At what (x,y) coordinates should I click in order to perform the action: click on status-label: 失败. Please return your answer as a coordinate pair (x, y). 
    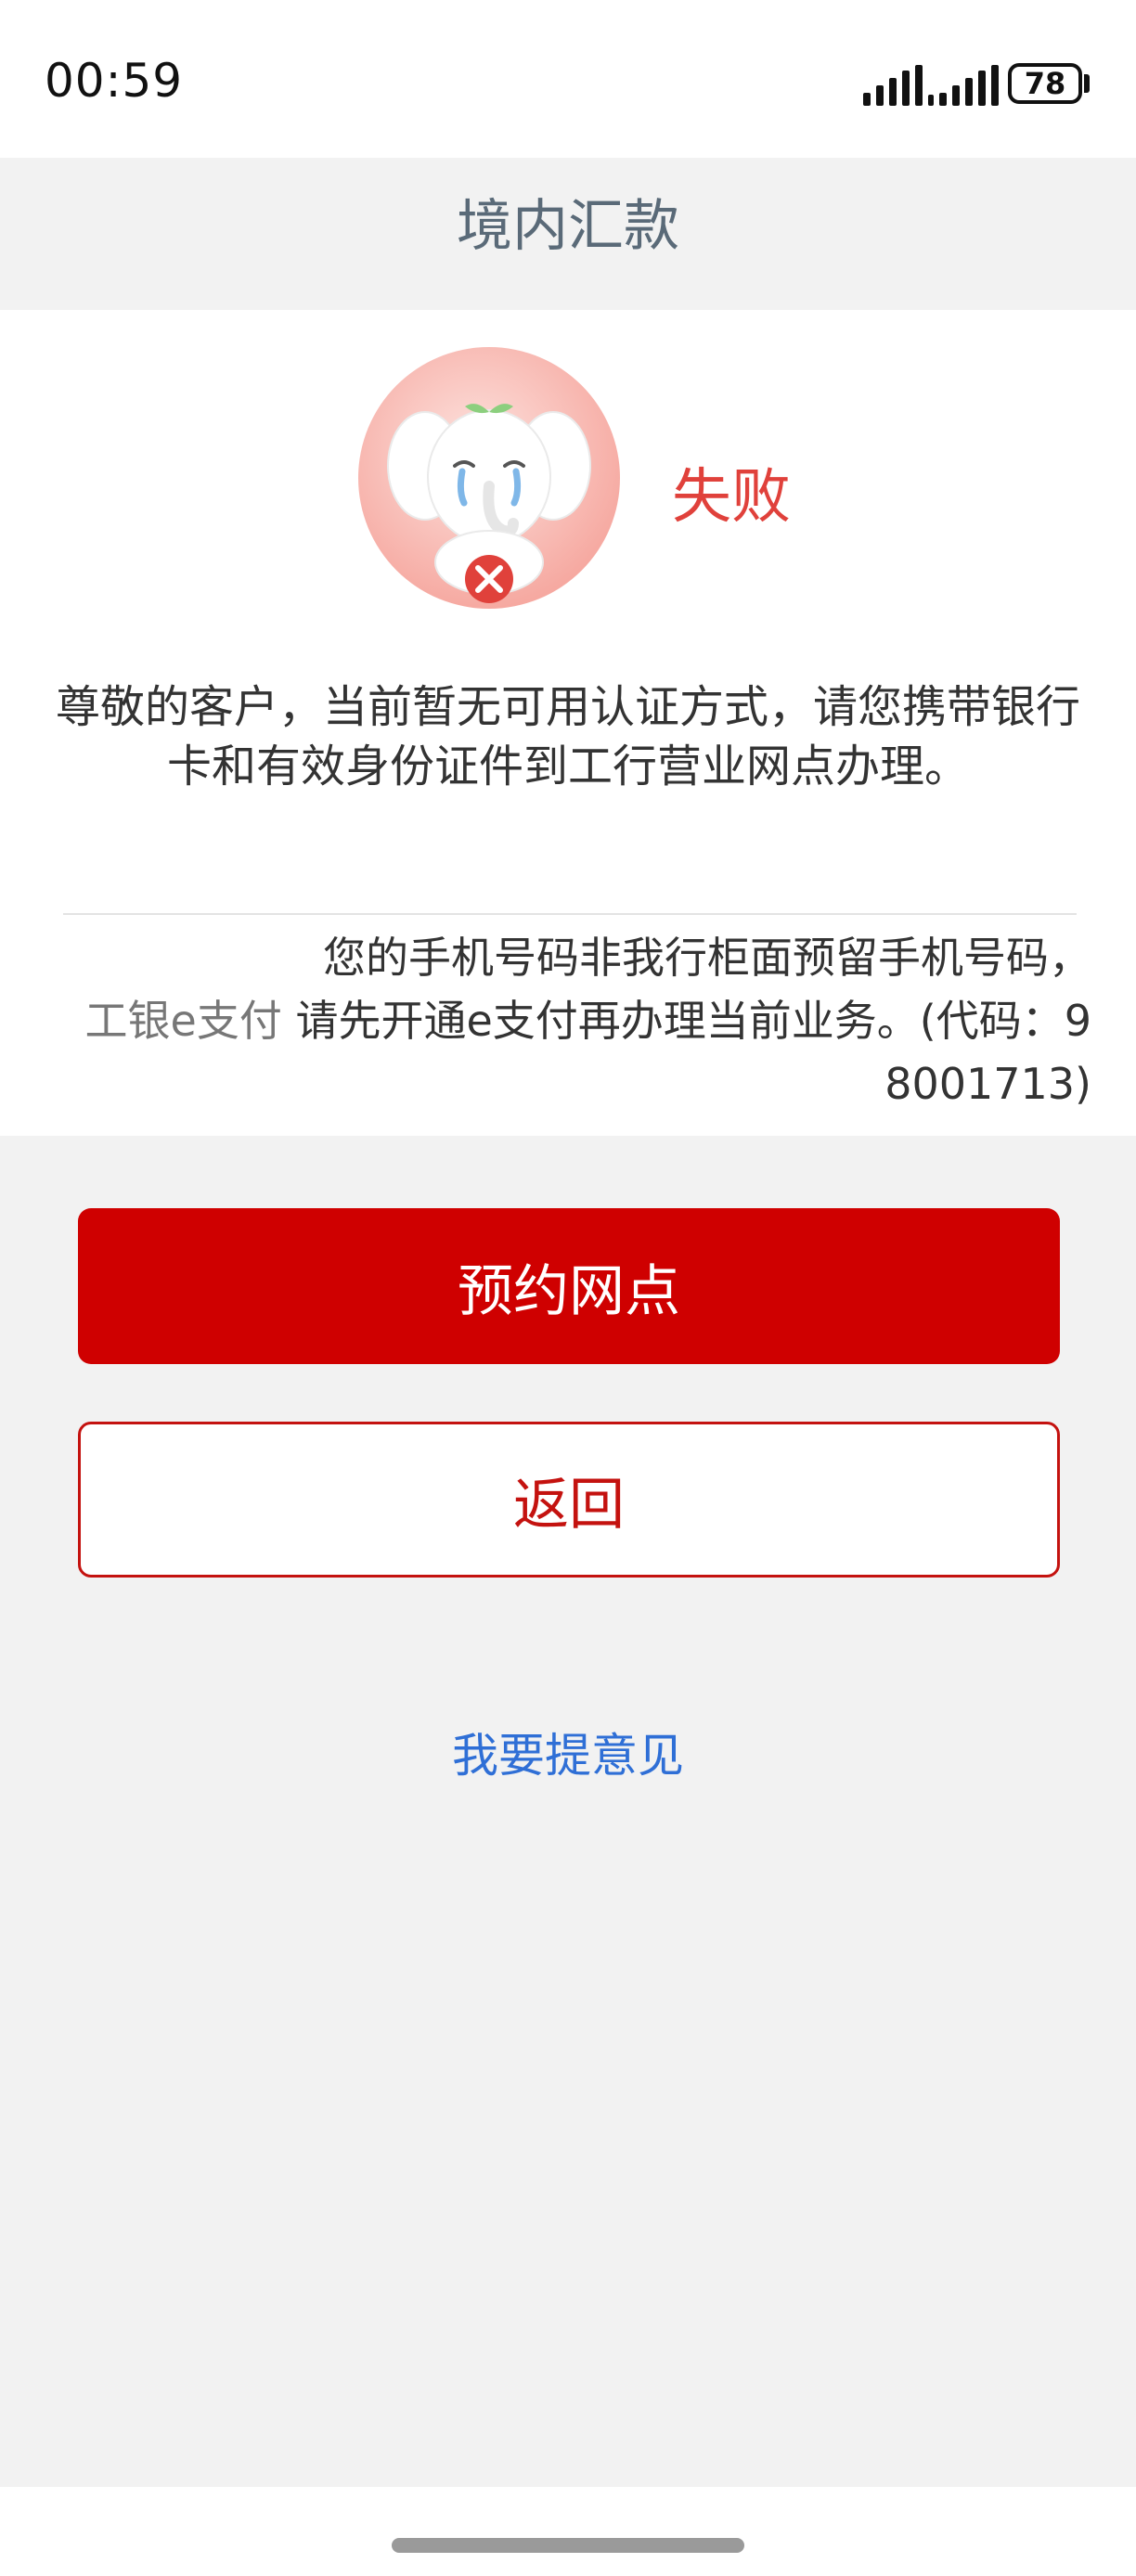
    Looking at the image, I should click on (731, 497).